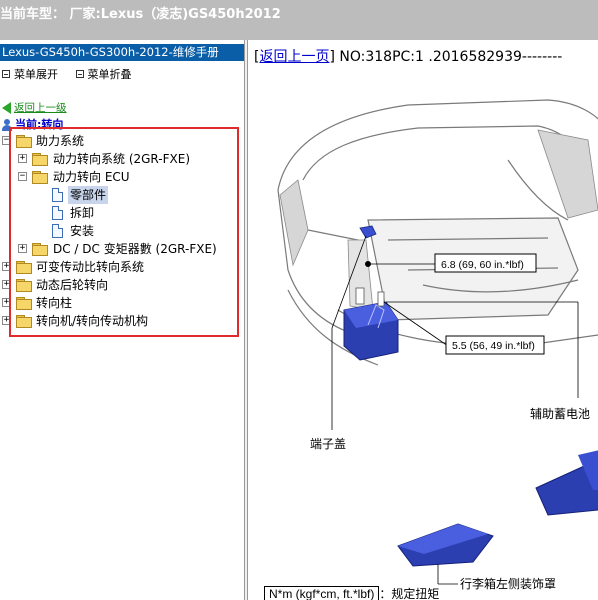 The height and width of the screenshot is (600, 598). Describe the element at coordinates (493, 346) in the screenshot. I see `torque-value-2: 5.5 (56, 49 in.*lbf)` at that location.